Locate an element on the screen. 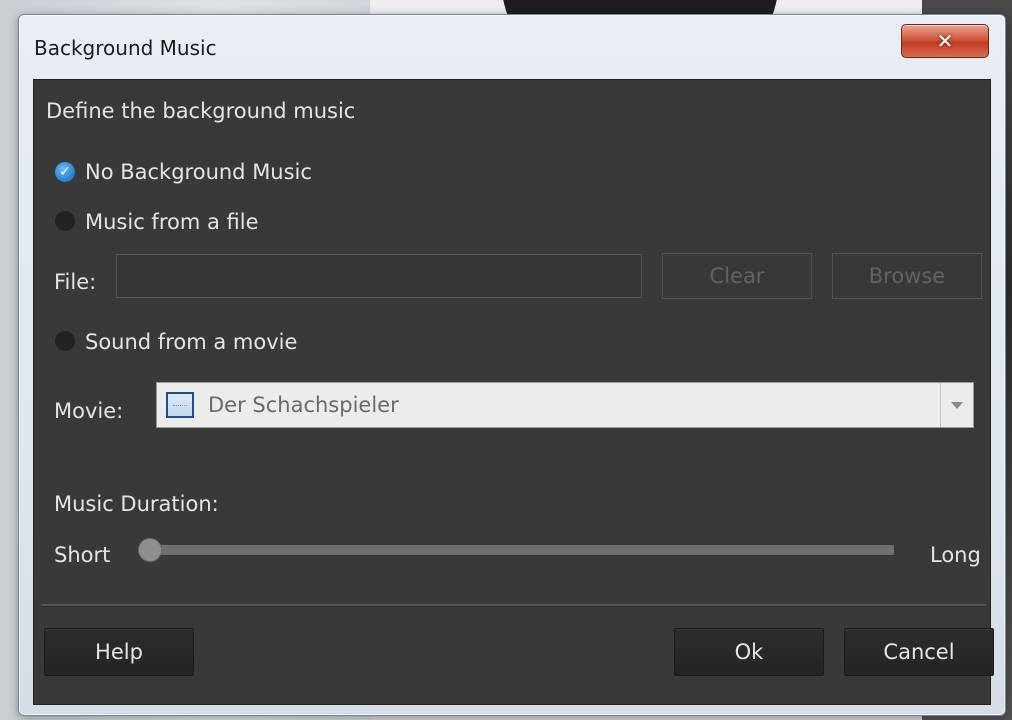 This screenshot has width=1012, height=720. title-bar: Background Music ✕ is located at coordinates (512, 46).